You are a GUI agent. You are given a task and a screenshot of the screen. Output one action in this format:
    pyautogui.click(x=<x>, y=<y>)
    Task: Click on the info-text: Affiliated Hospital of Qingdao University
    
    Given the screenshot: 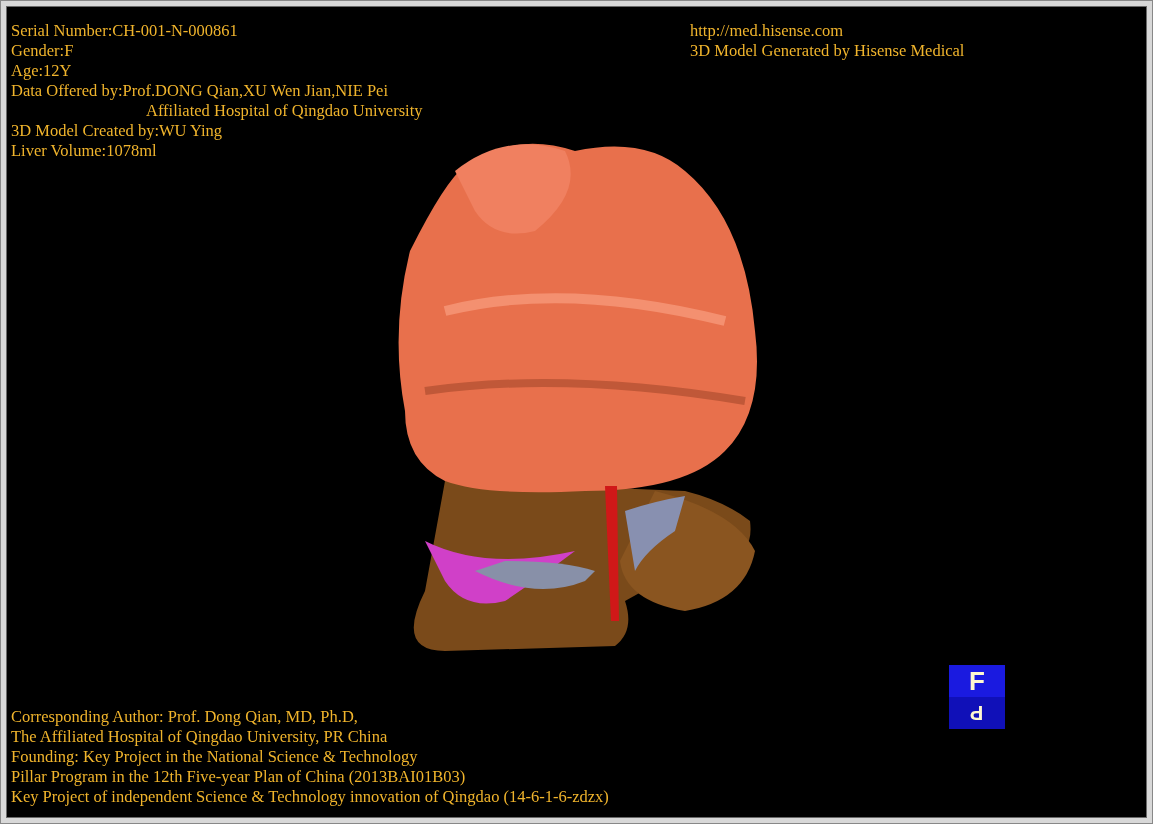 What is the action you would take?
    pyautogui.click(x=284, y=111)
    